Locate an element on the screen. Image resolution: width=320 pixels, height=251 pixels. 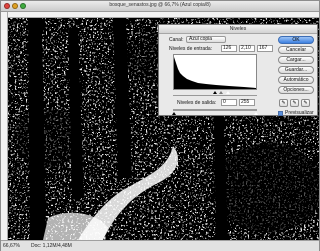
vertical-ruler is located at coordinates (4, 126).